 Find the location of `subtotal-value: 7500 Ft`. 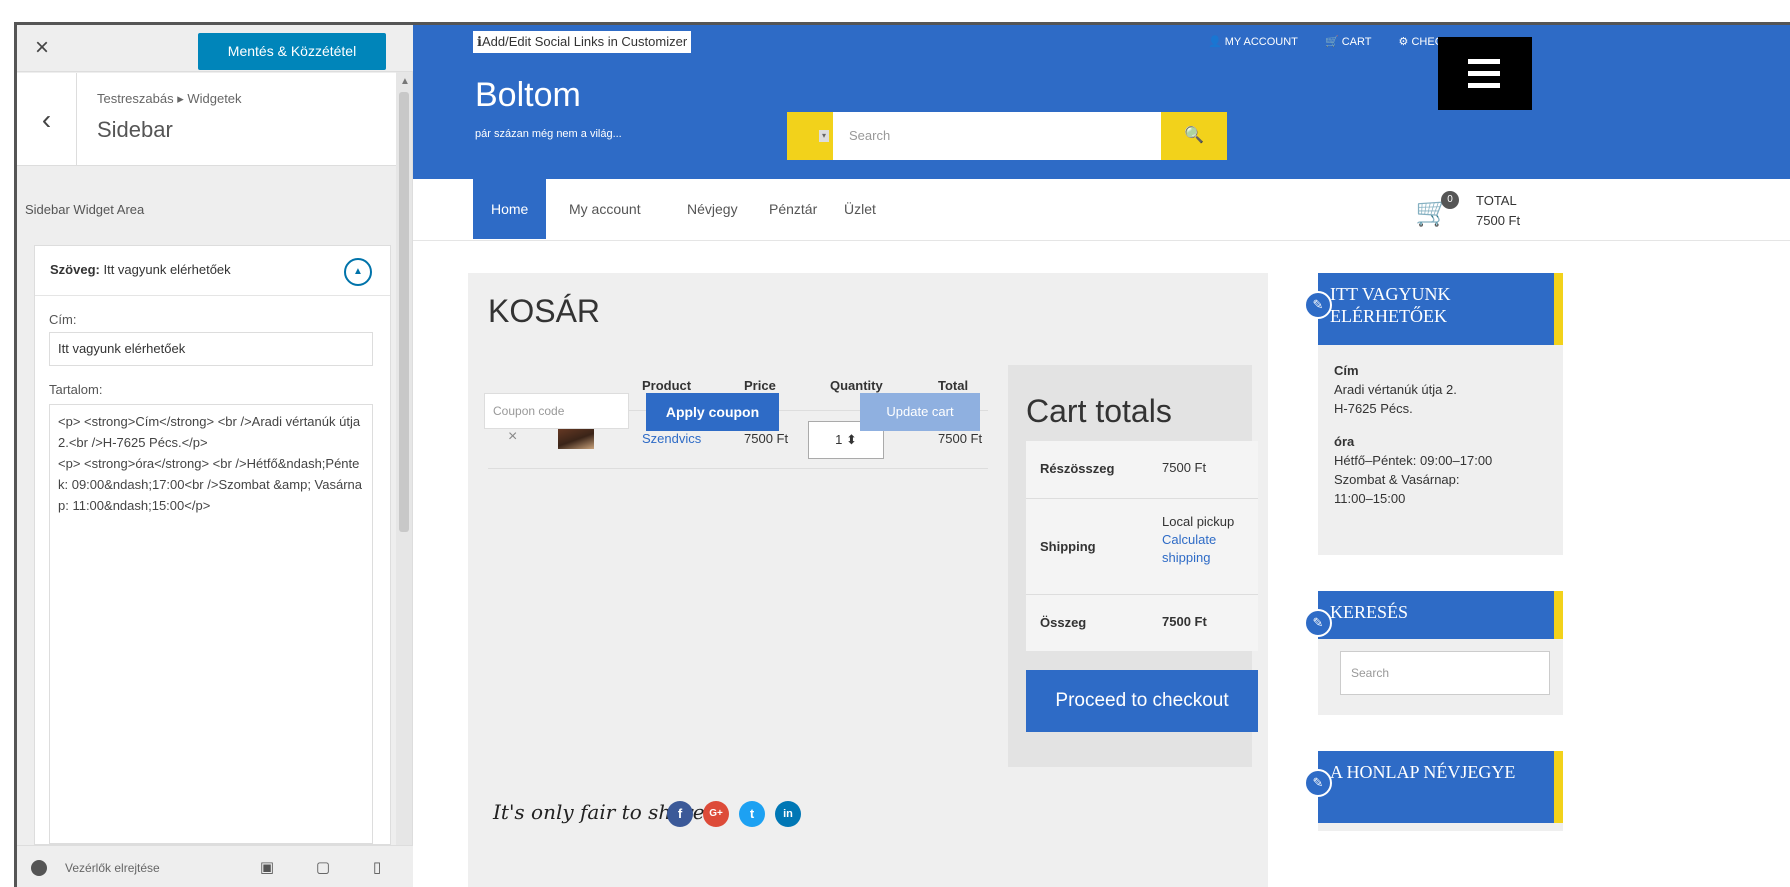

subtotal-value: 7500 Ft is located at coordinates (1184, 467).